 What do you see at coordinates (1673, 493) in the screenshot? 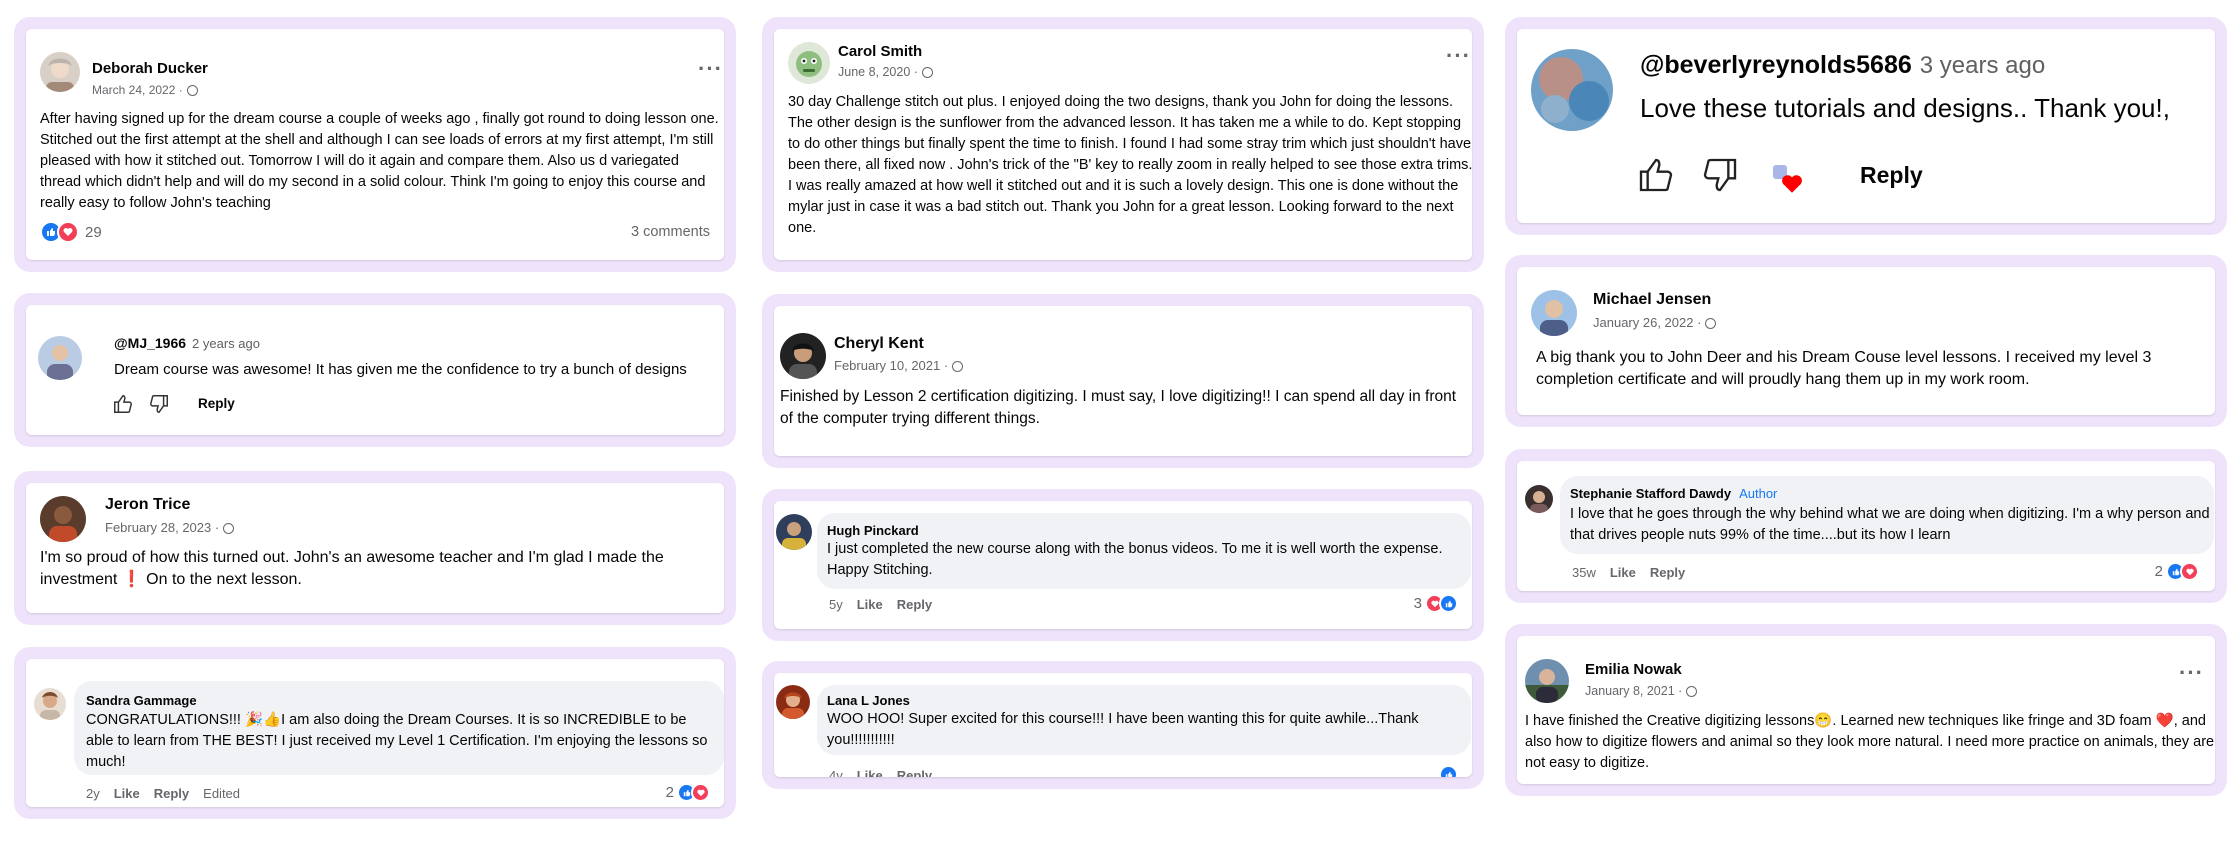
I see `author-name: Stephanie Stafford Dawdy Author` at bounding box center [1673, 493].